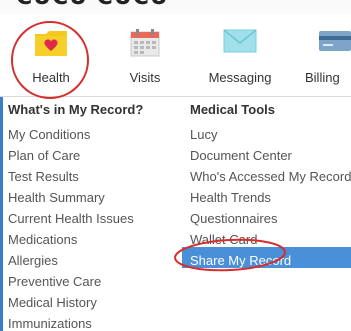 This screenshot has height=331, width=351. What do you see at coordinates (240, 43) in the screenshot?
I see `envelope-icon` at bounding box center [240, 43].